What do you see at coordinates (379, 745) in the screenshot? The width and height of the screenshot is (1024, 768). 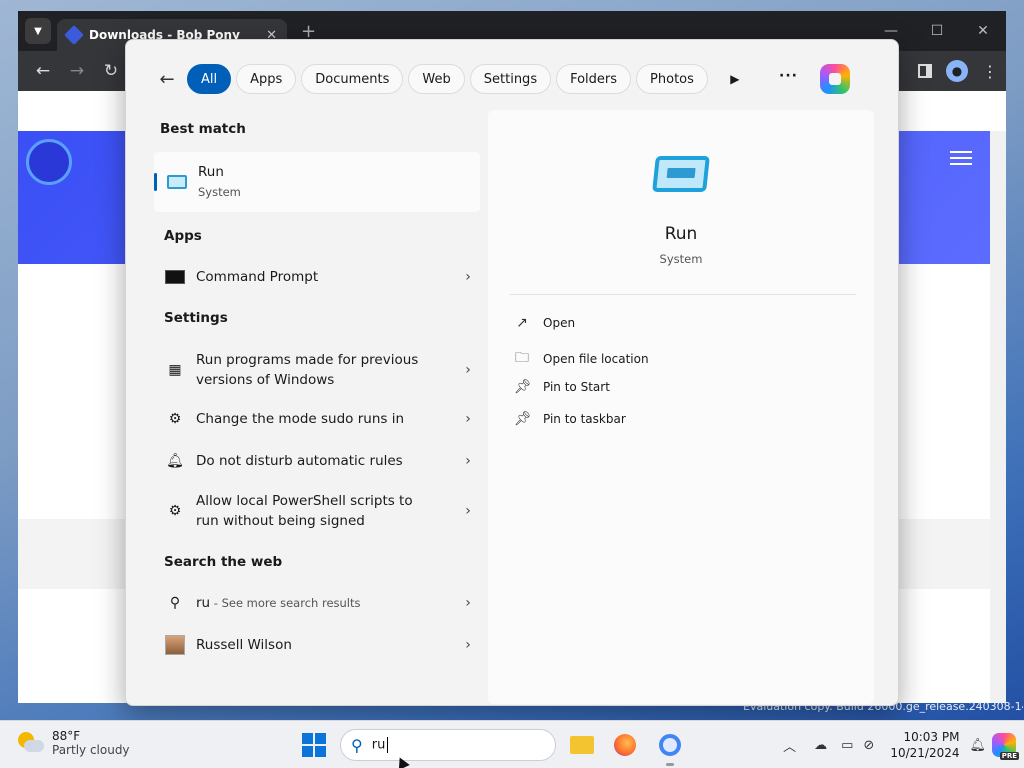 I see `search-input-text: ru` at bounding box center [379, 745].